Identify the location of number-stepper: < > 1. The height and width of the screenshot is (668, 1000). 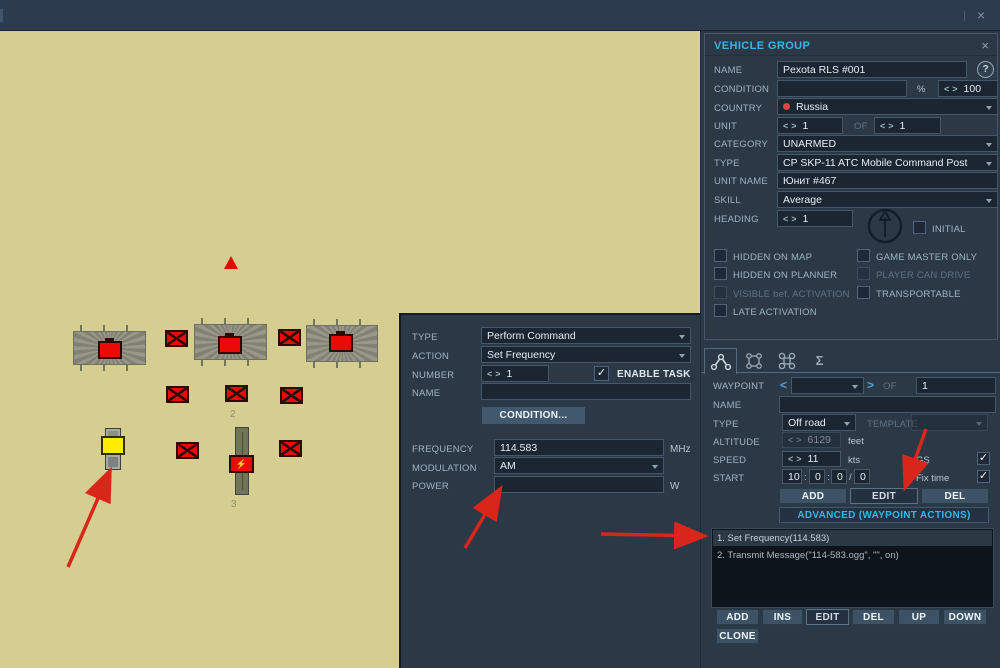
(515, 373).